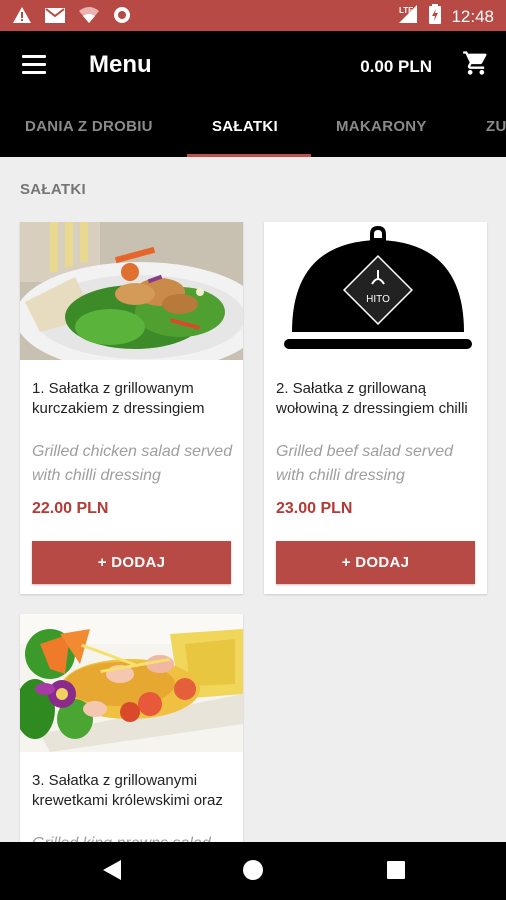  What do you see at coordinates (122, 17) in the screenshot?
I see `sync-icon` at bounding box center [122, 17].